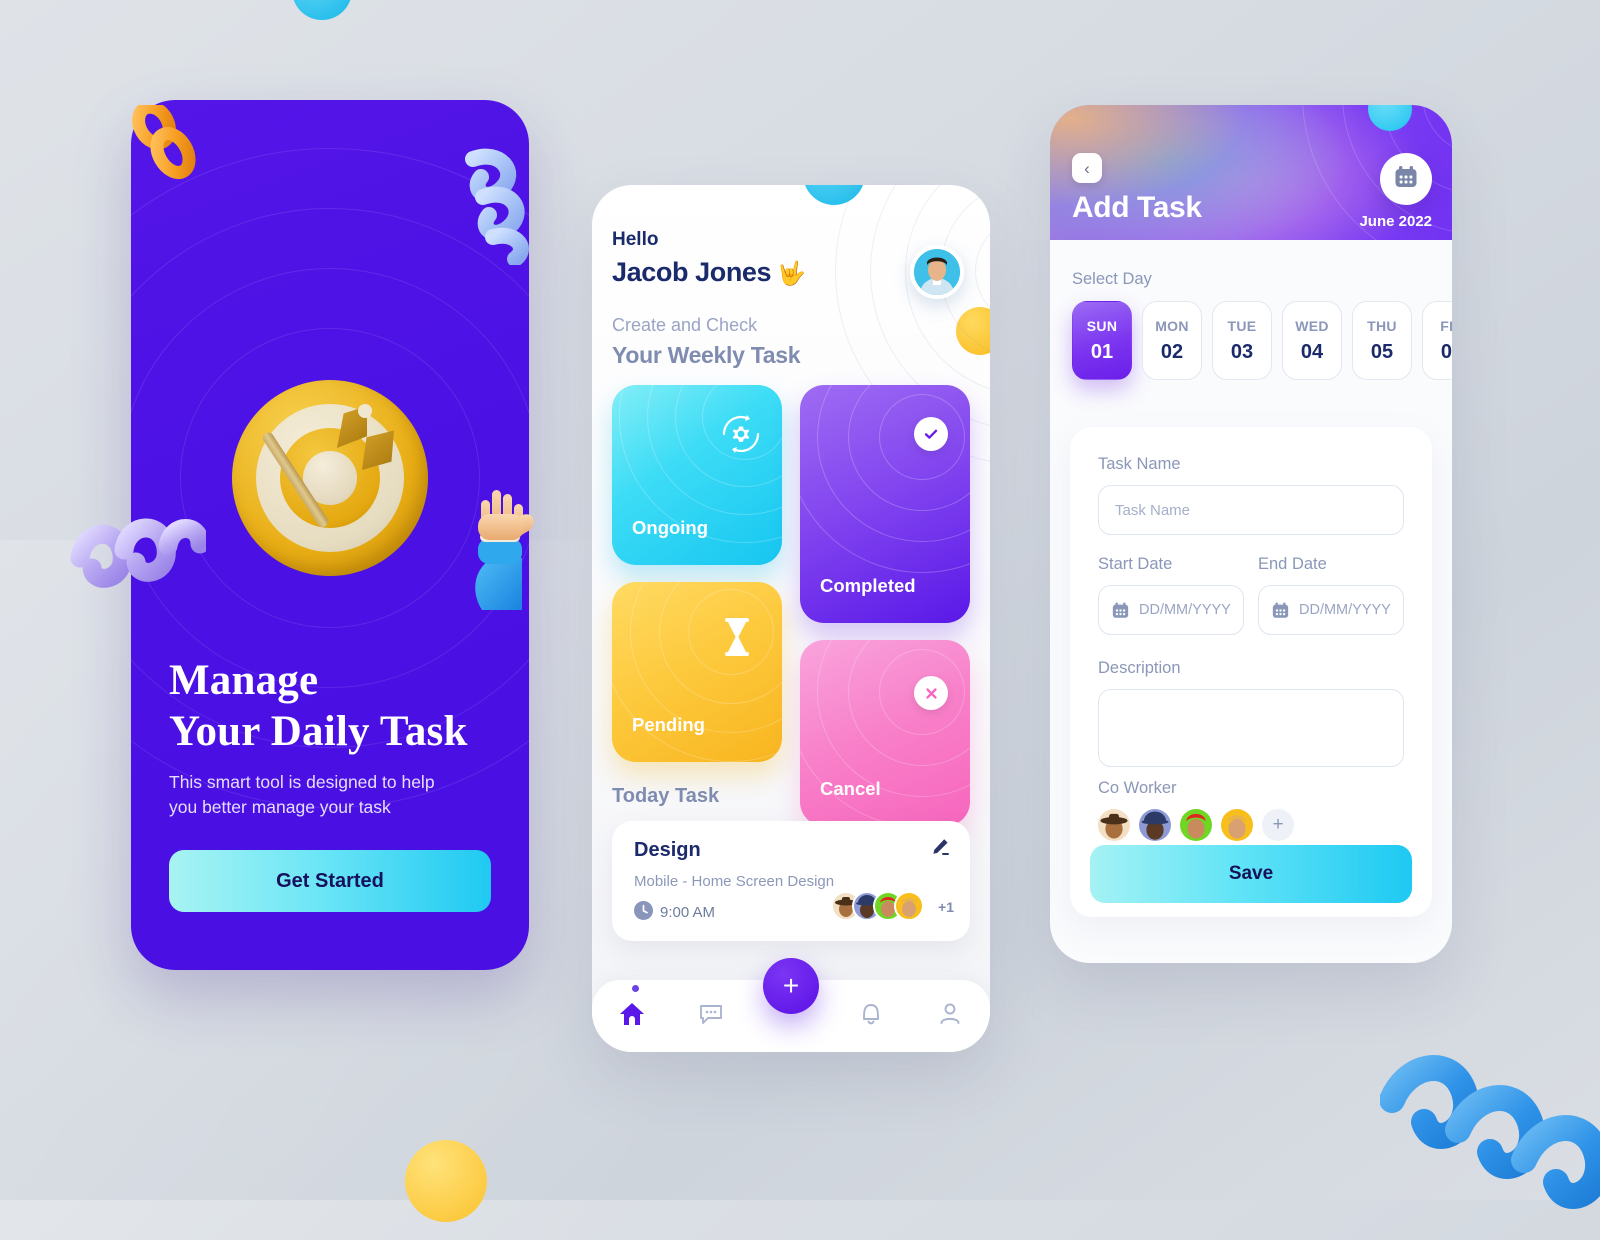  Describe the element at coordinates (500, 206) in the screenshot. I see `decor-lavender-spiral-top-icon` at that location.